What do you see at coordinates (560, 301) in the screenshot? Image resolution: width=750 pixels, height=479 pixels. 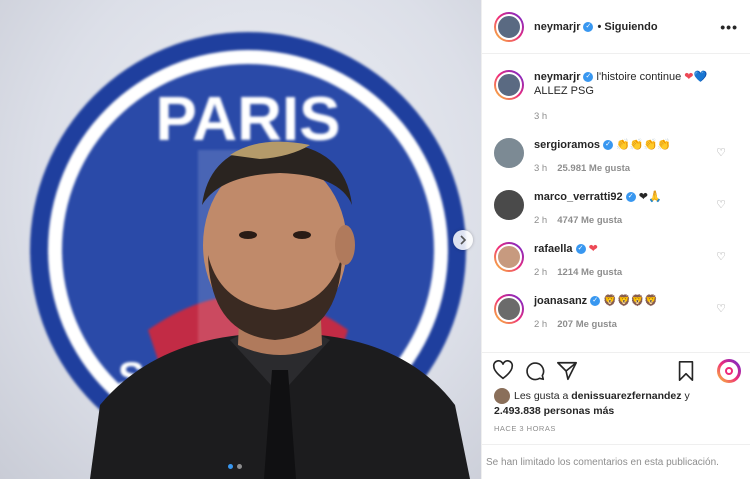 I see `comment-username: joanasanz` at bounding box center [560, 301].